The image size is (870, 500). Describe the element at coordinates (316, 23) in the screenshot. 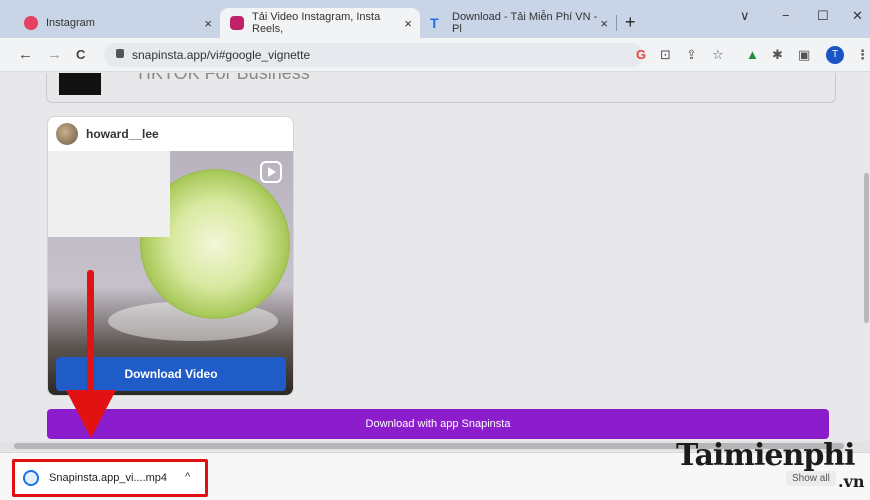

I see `tab-title: Tải Video Instagram, Insta Reels,` at that location.